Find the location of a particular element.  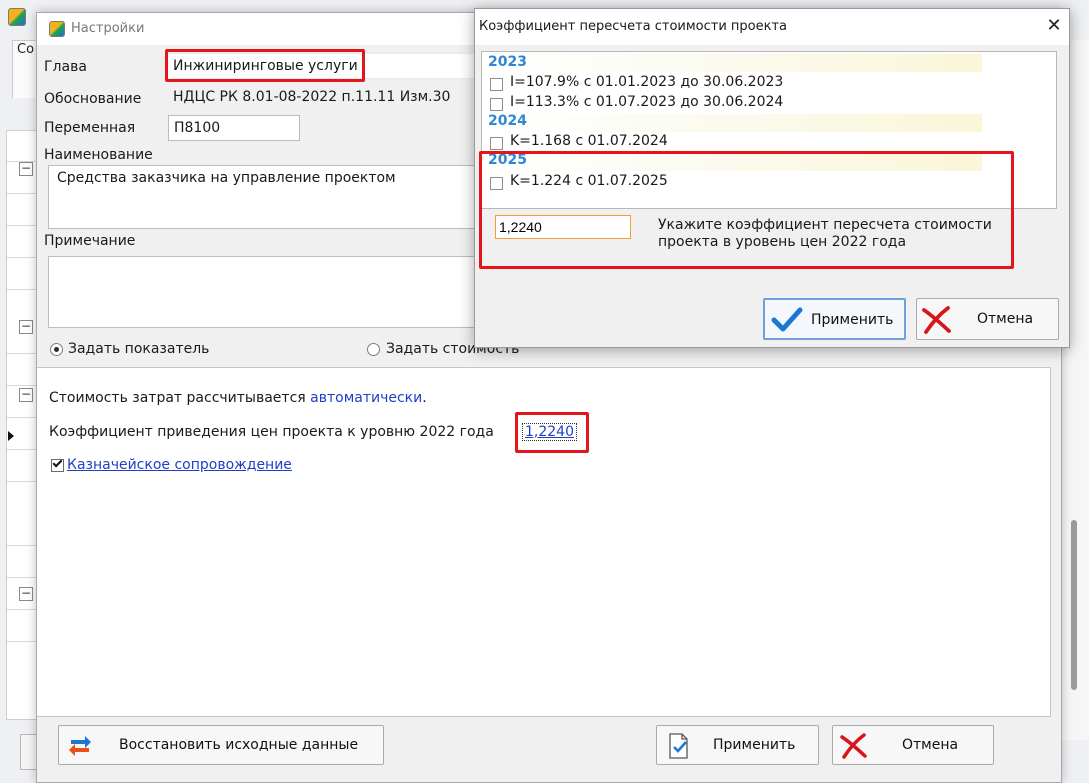

coef-apply-label: Применить is located at coordinates (852, 320).